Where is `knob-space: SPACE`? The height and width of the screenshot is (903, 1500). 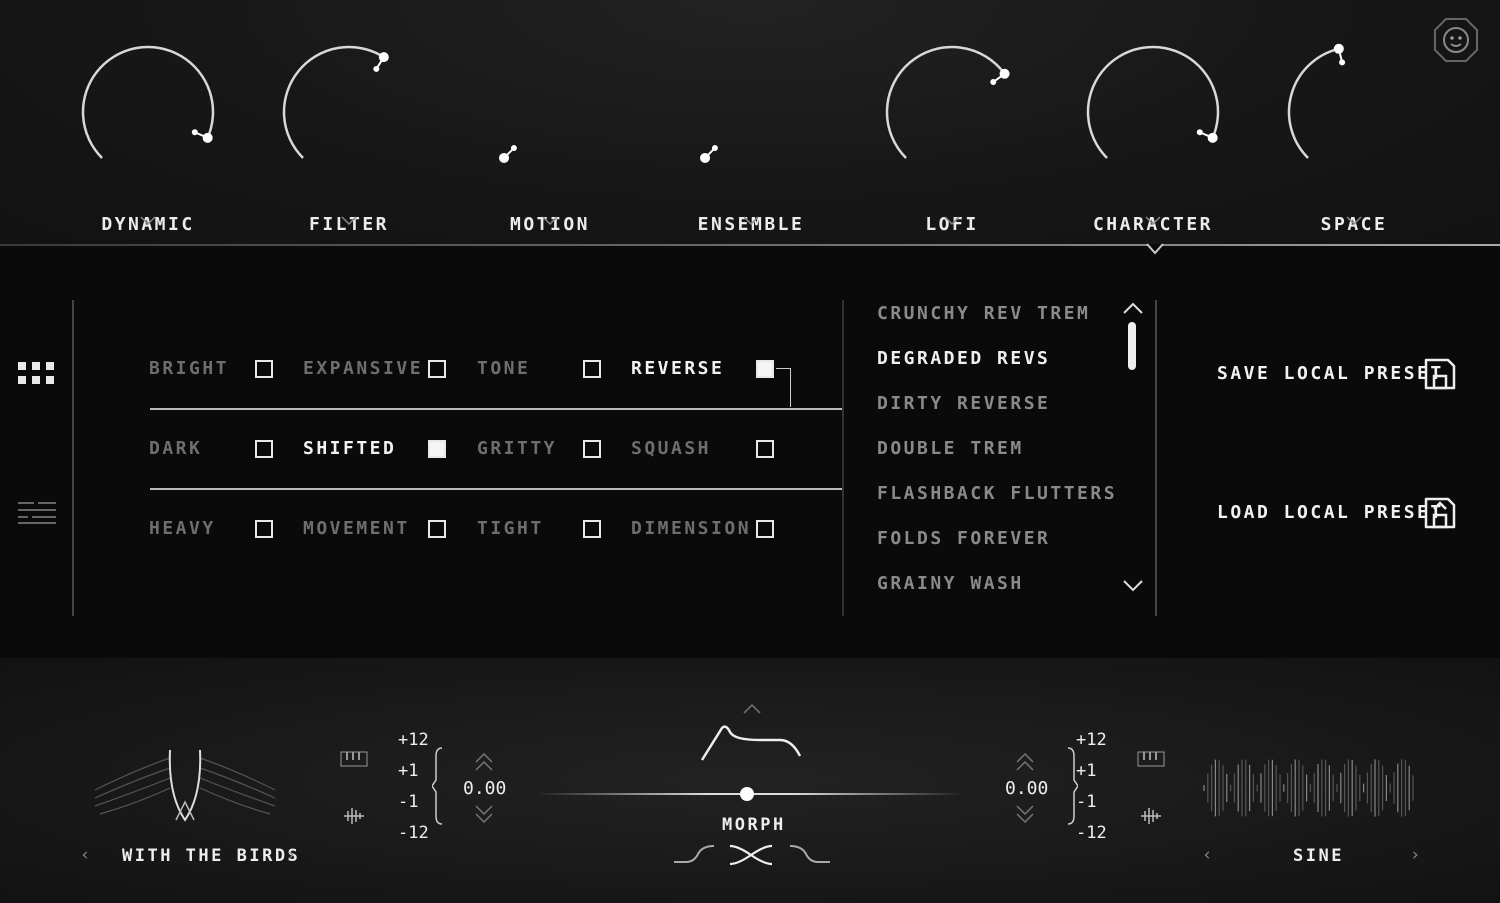
knob-space: SPACE is located at coordinates (1354, 135).